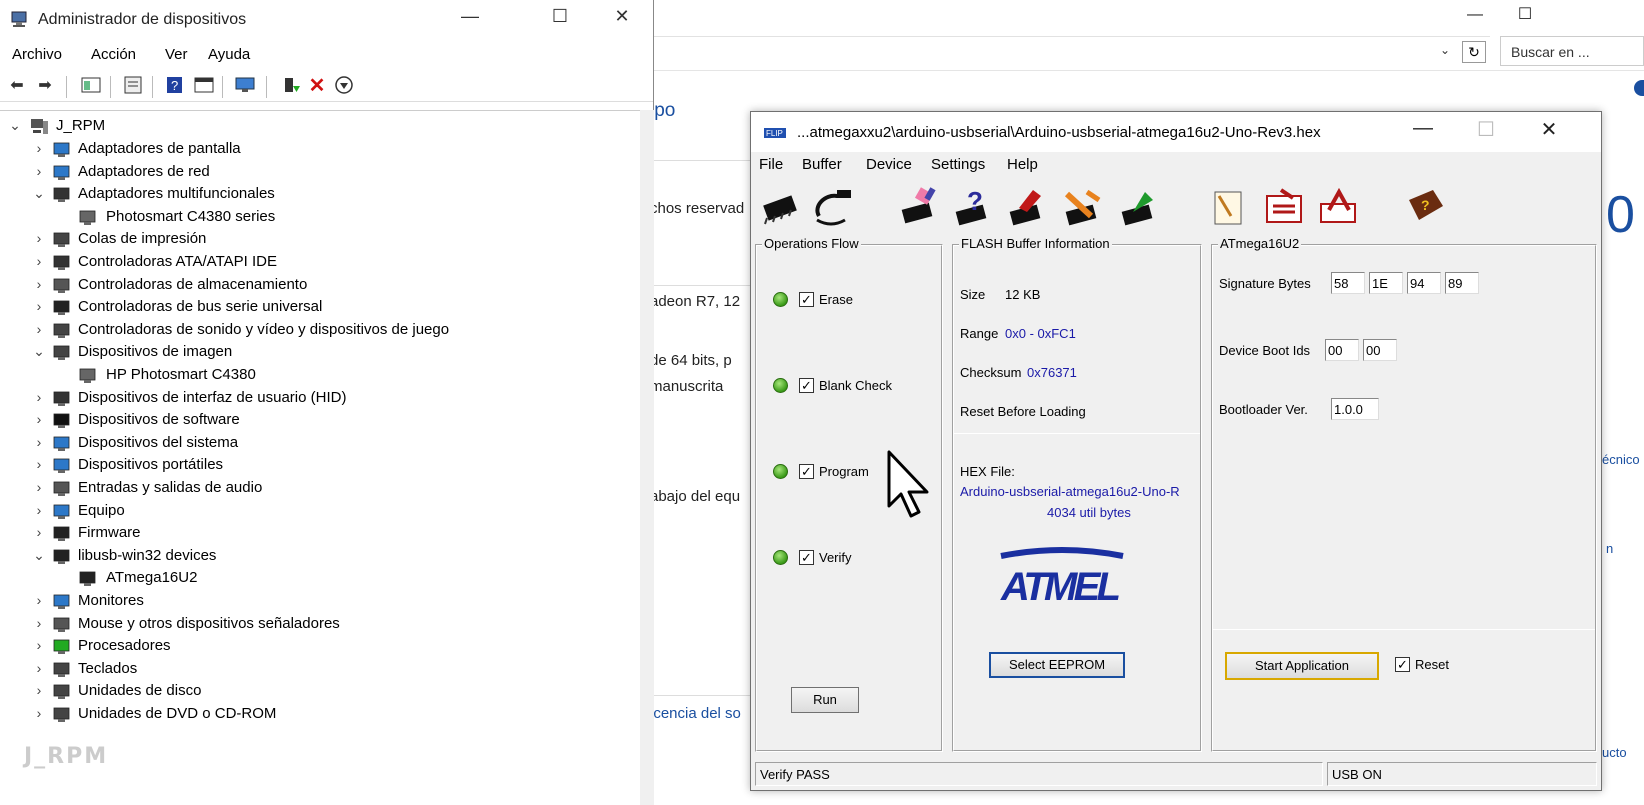 This screenshot has width=1644, height=805. I want to click on erase-chip-icon, so click(919, 208).